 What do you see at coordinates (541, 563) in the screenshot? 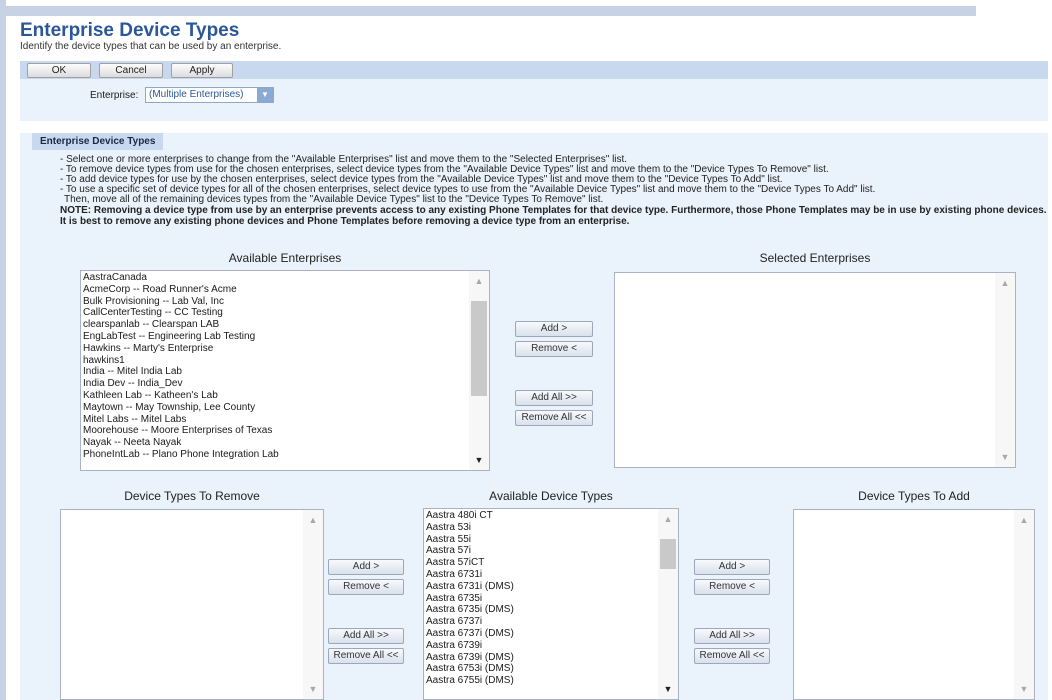
I see `list-item: Aastra 57iCT` at bounding box center [541, 563].